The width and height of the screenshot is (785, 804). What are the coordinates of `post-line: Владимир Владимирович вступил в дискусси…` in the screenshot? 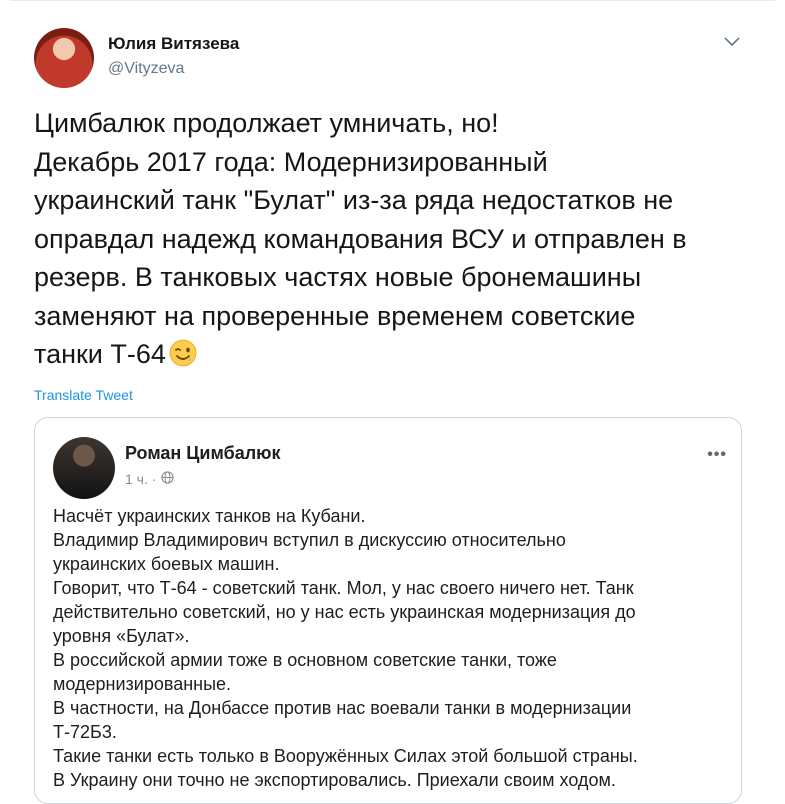 It's located at (309, 540).